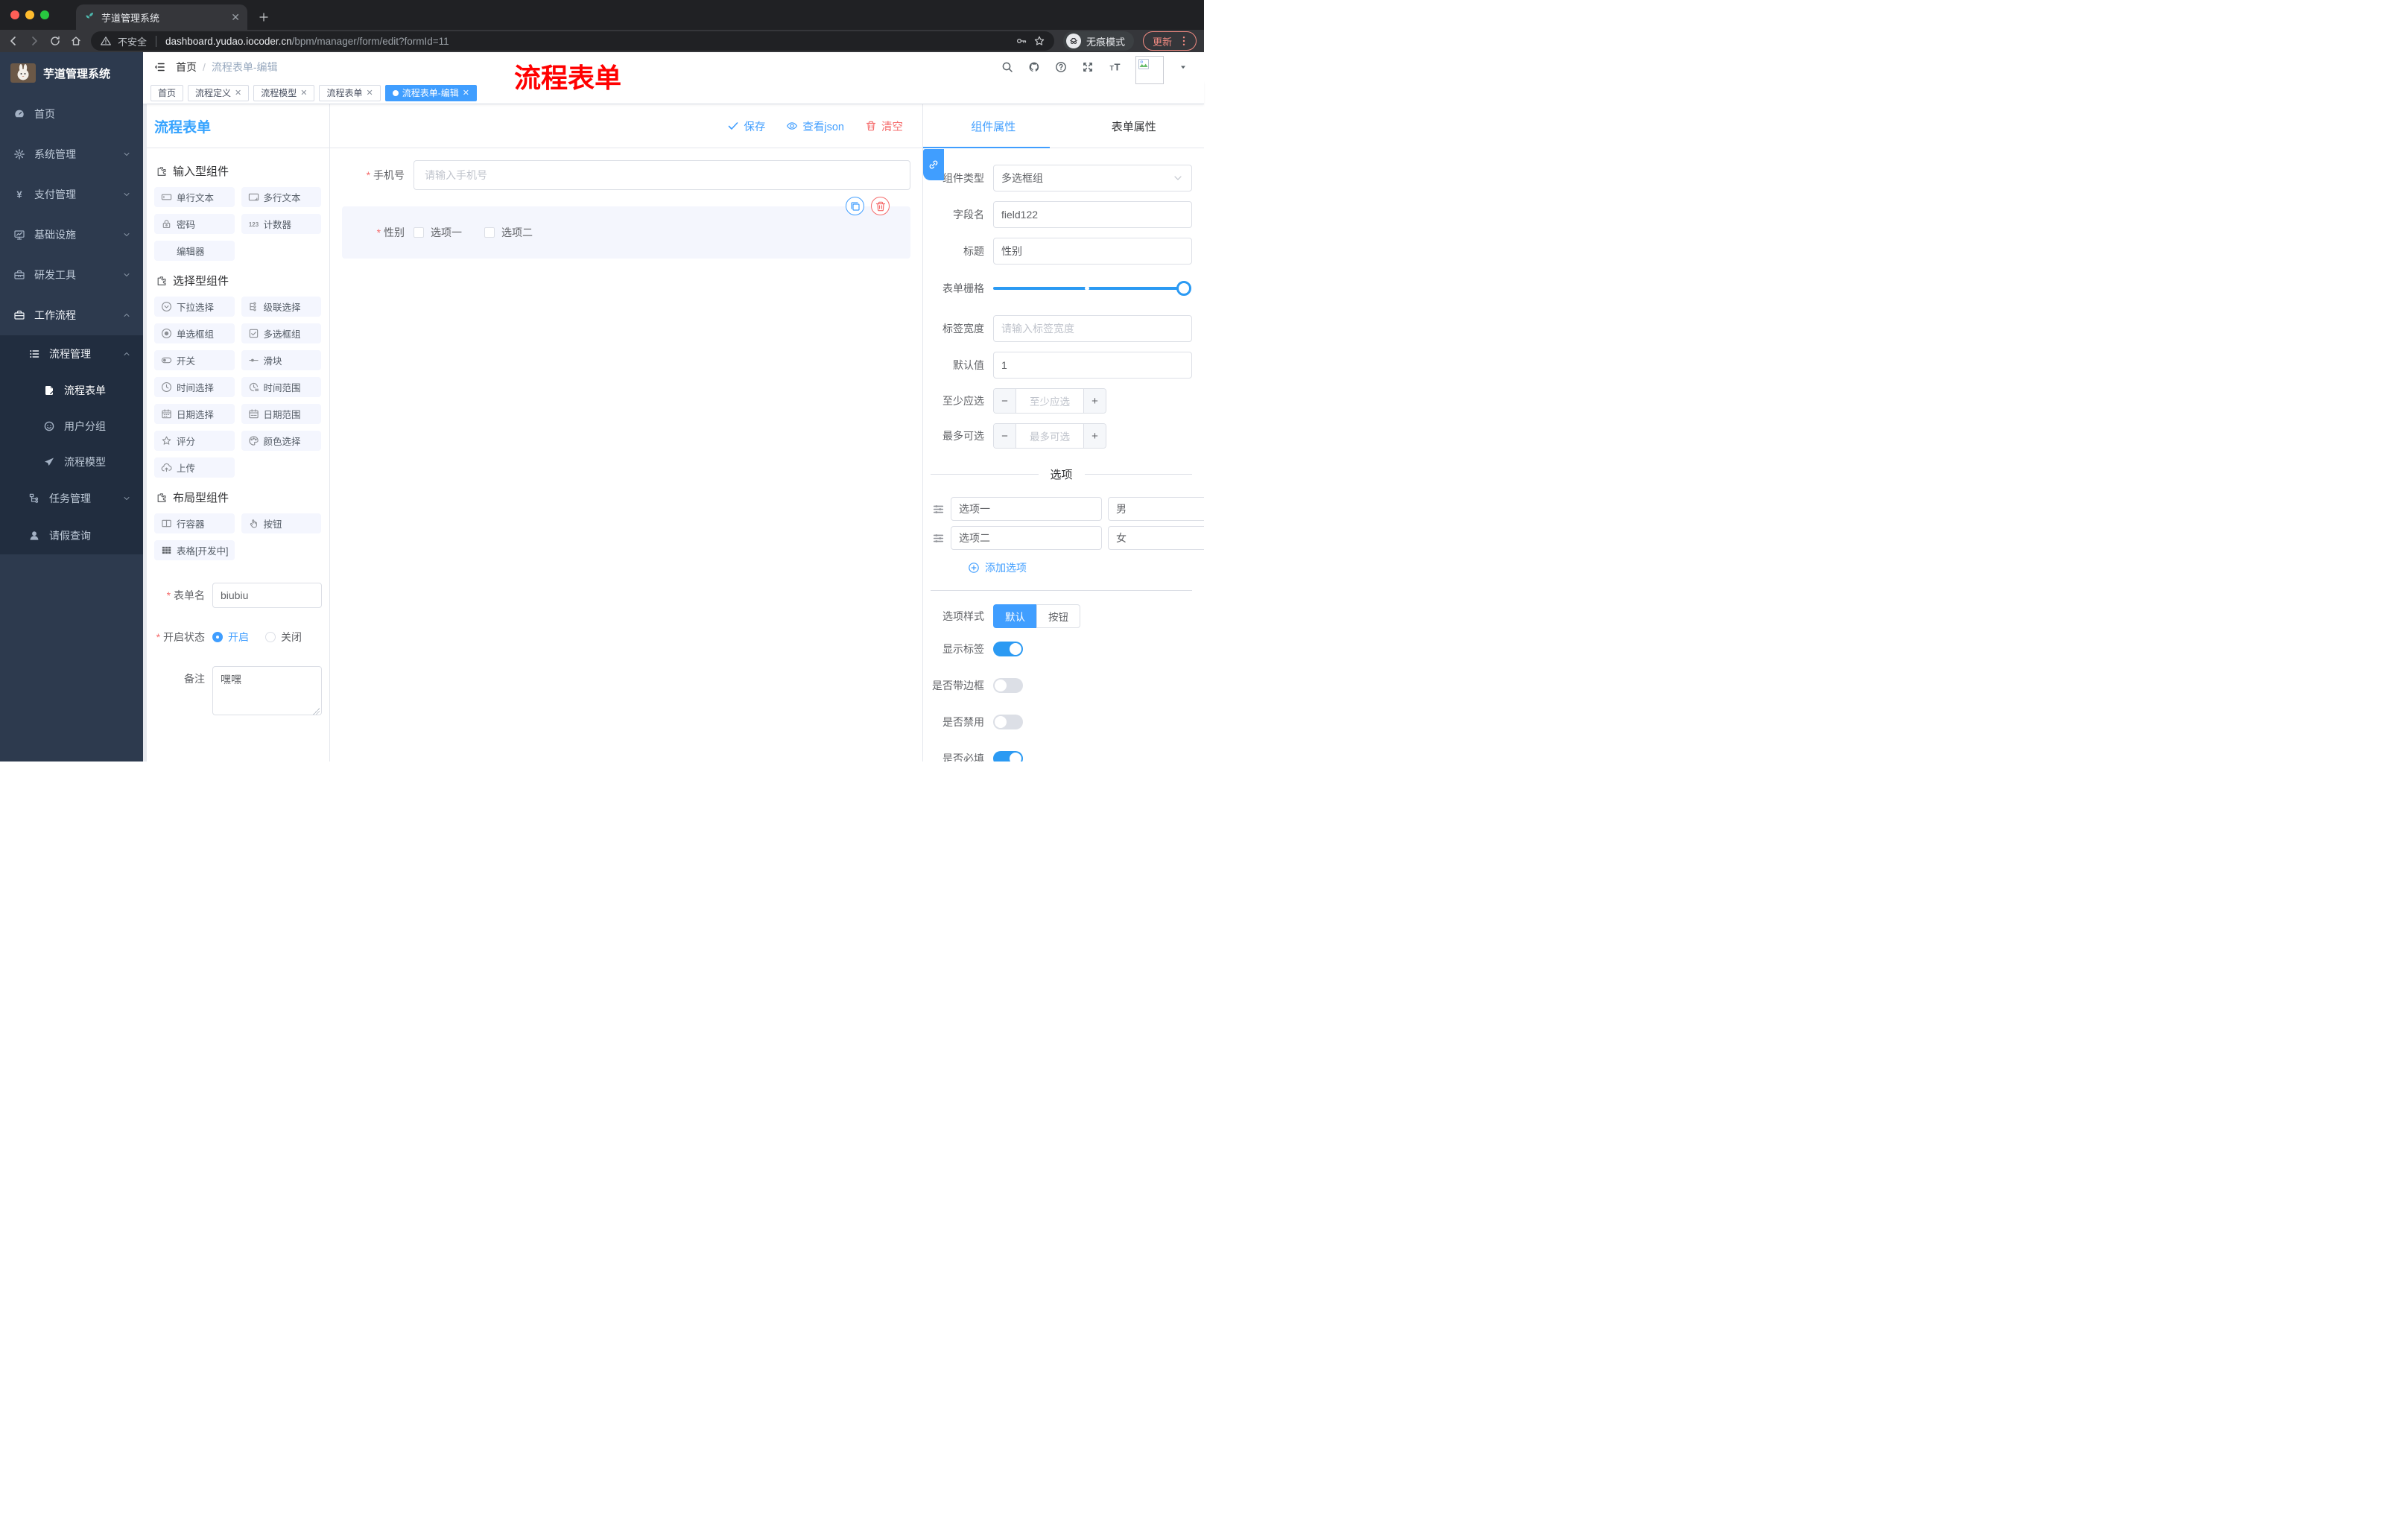  I want to click on palette-item-评分: 评分, so click(194, 441).